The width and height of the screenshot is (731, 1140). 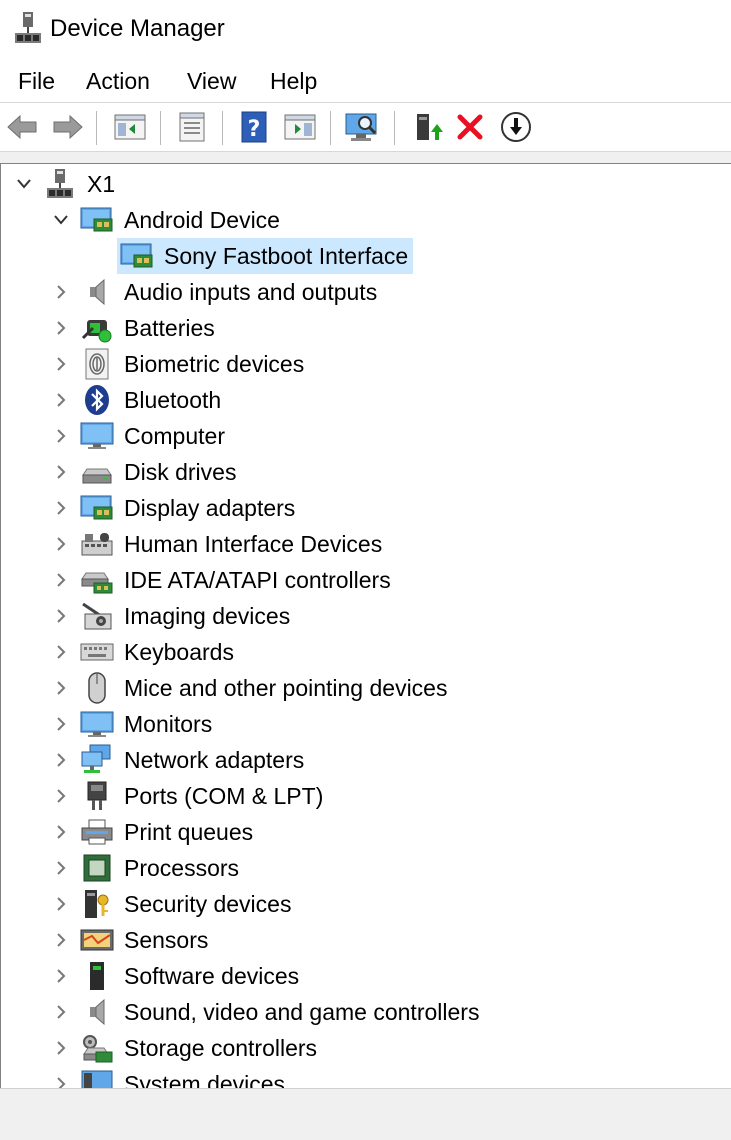 I want to click on tree-category-mice-and-other-pointing-devices: Mice and other pointing devices, so click(x=250, y=688).